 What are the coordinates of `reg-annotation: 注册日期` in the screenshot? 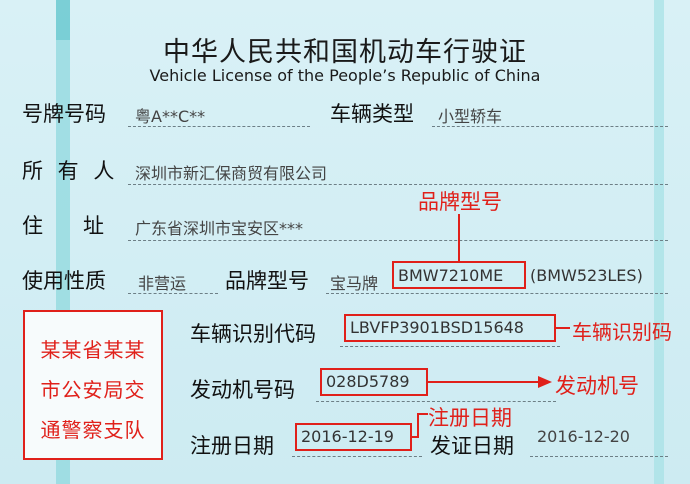 It's located at (470, 418).